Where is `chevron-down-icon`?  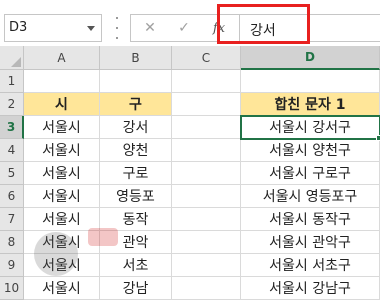 chevron-down-icon is located at coordinates (91, 28).